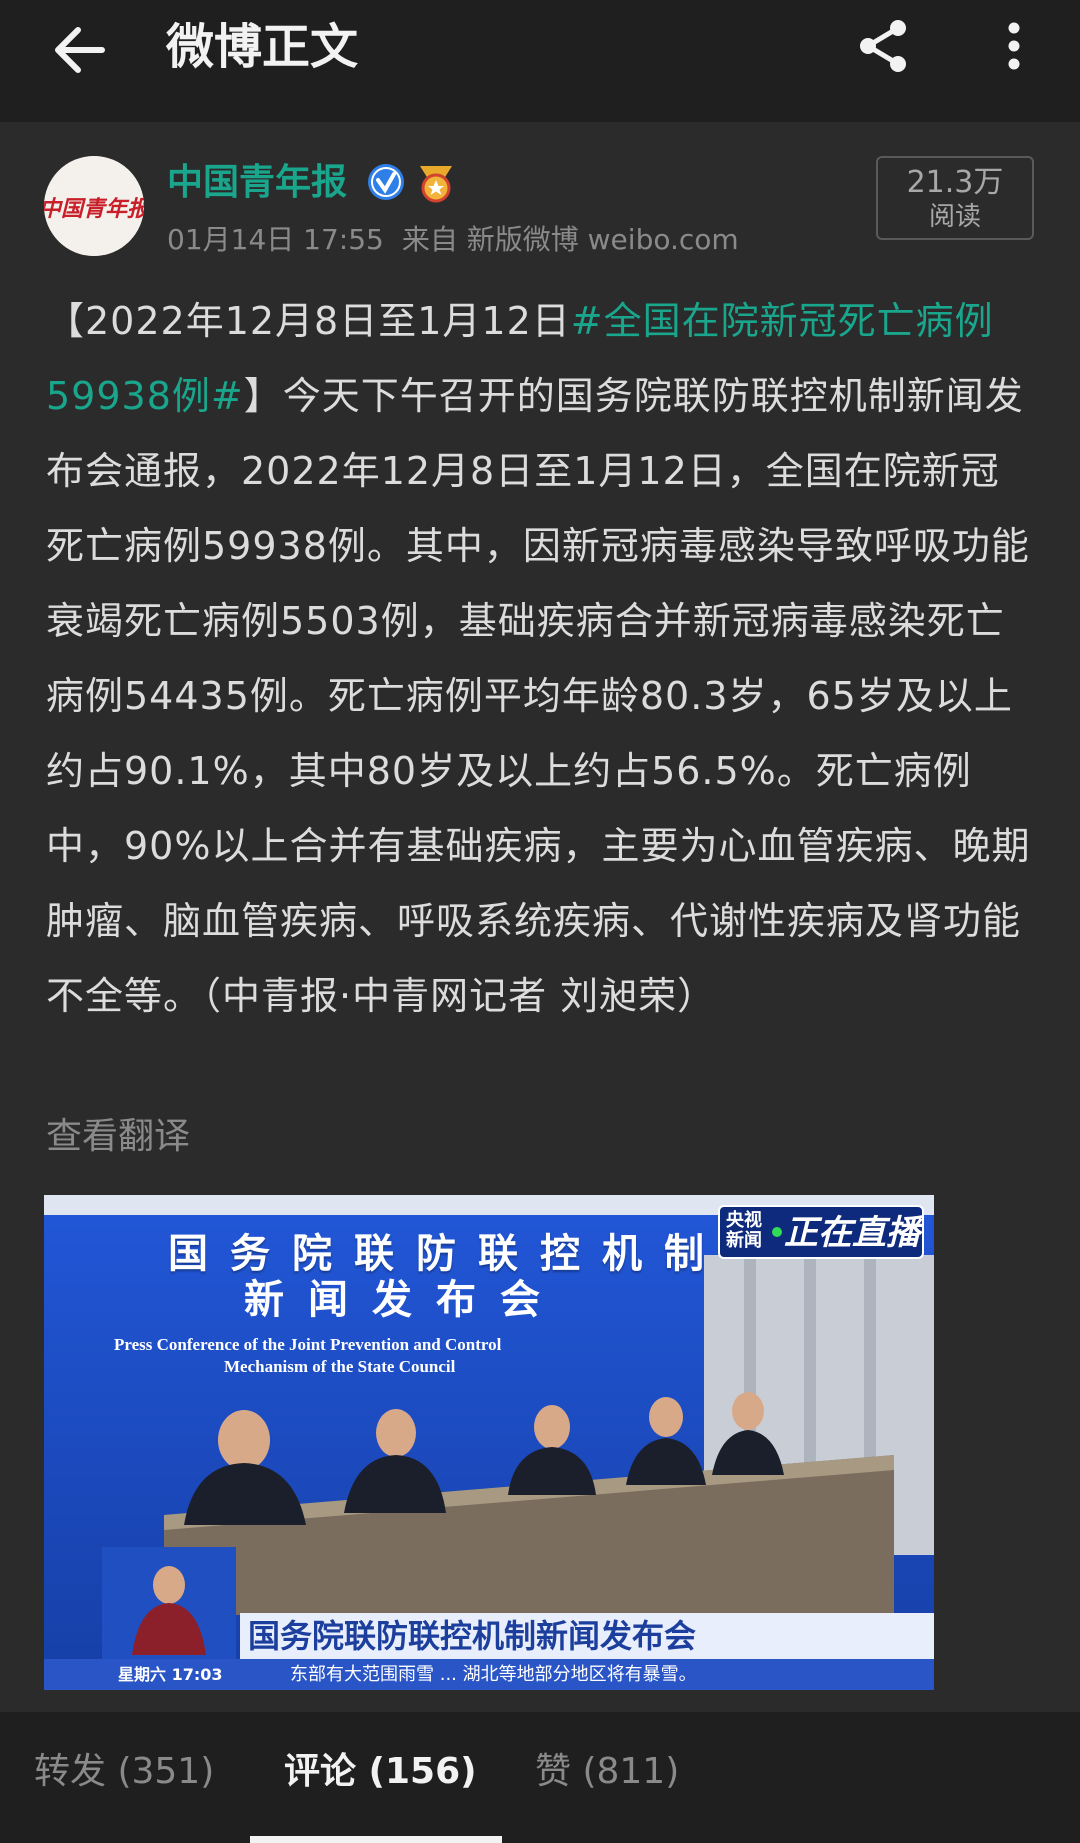  I want to click on image-day-time: 星期六 17:03, so click(170, 1674).